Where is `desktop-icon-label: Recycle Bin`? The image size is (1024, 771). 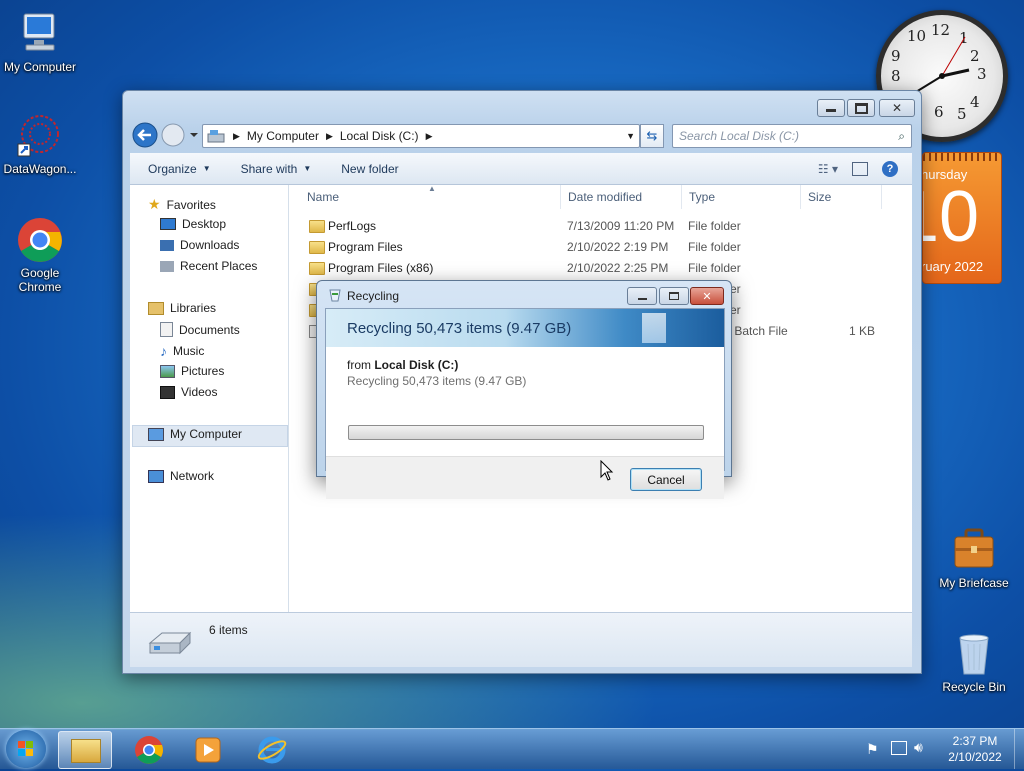 desktop-icon-label: Recycle Bin is located at coordinates (974, 687).